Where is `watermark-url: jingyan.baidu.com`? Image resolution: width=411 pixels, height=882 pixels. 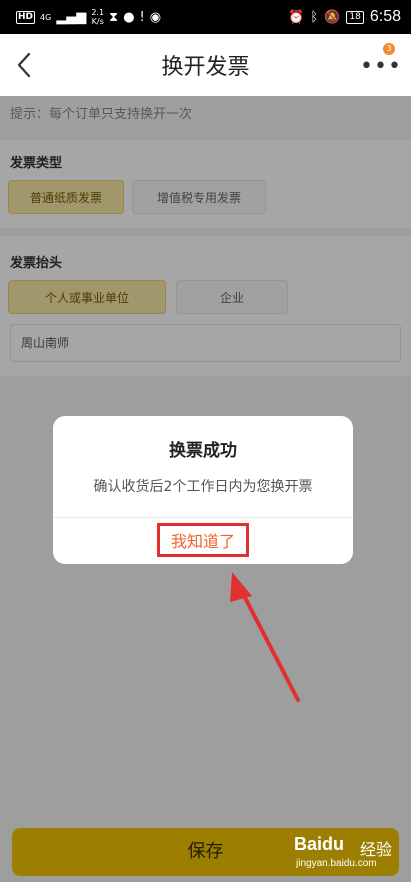
watermark-url: jingyan.baidu.com is located at coordinates (336, 863).